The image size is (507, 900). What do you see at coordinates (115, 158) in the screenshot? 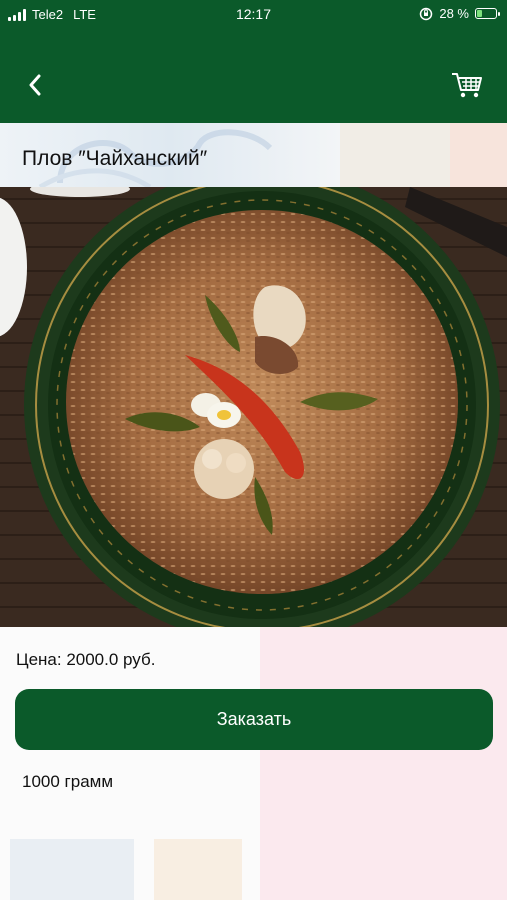
I see `product-title: Плов ″Чайханский″` at bounding box center [115, 158].